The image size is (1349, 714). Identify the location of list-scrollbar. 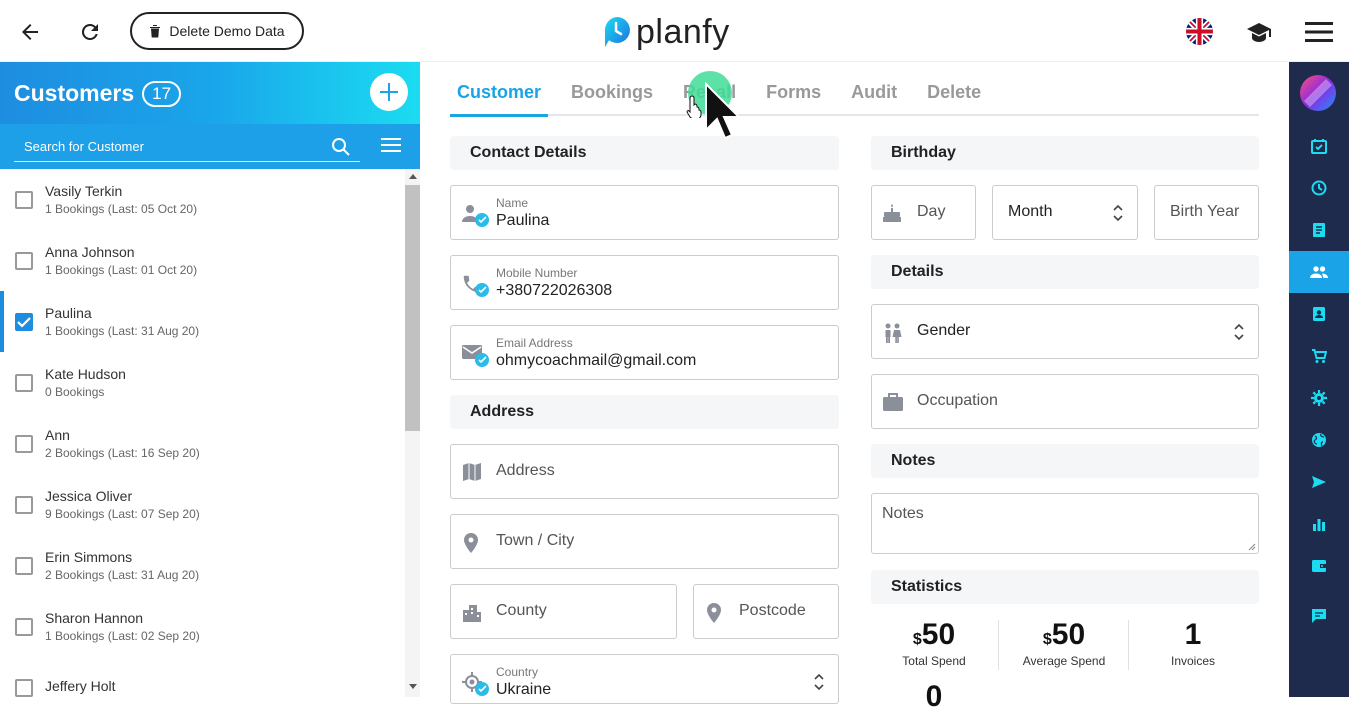
(412, 433).